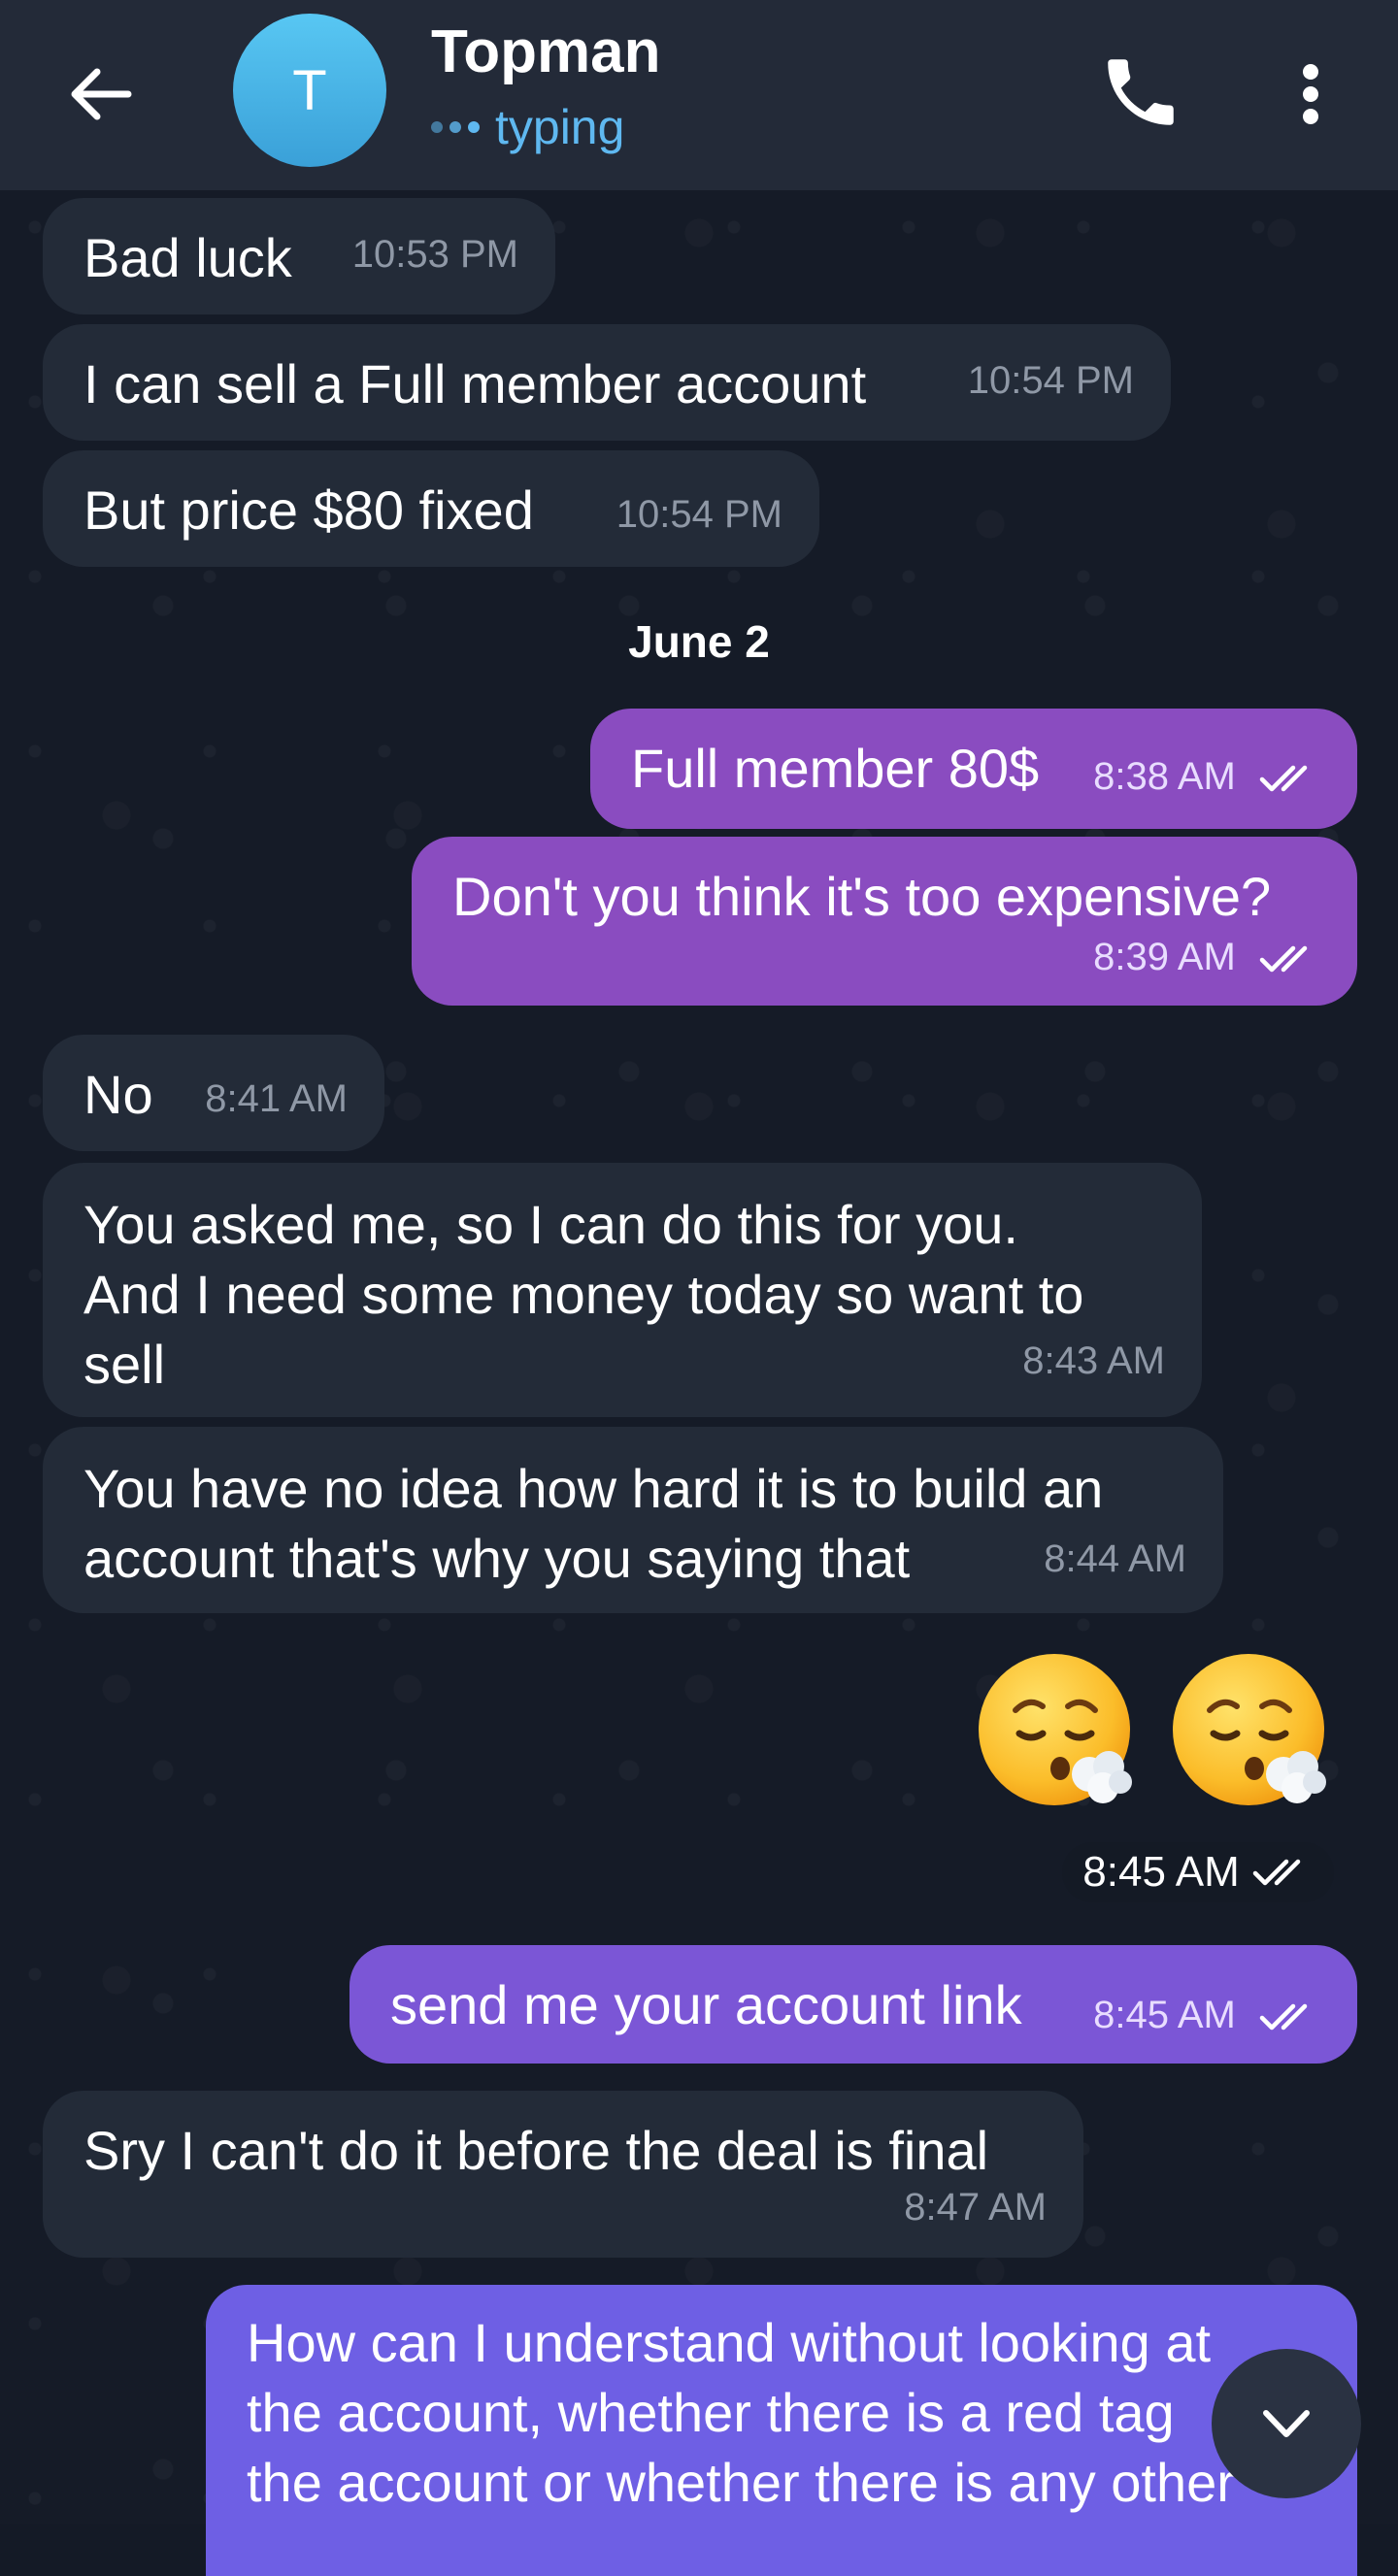  What do you see at coordinates (699, 641) in the screenshot?
I see `date-separator: June 2` at bounding box center [699, 641].